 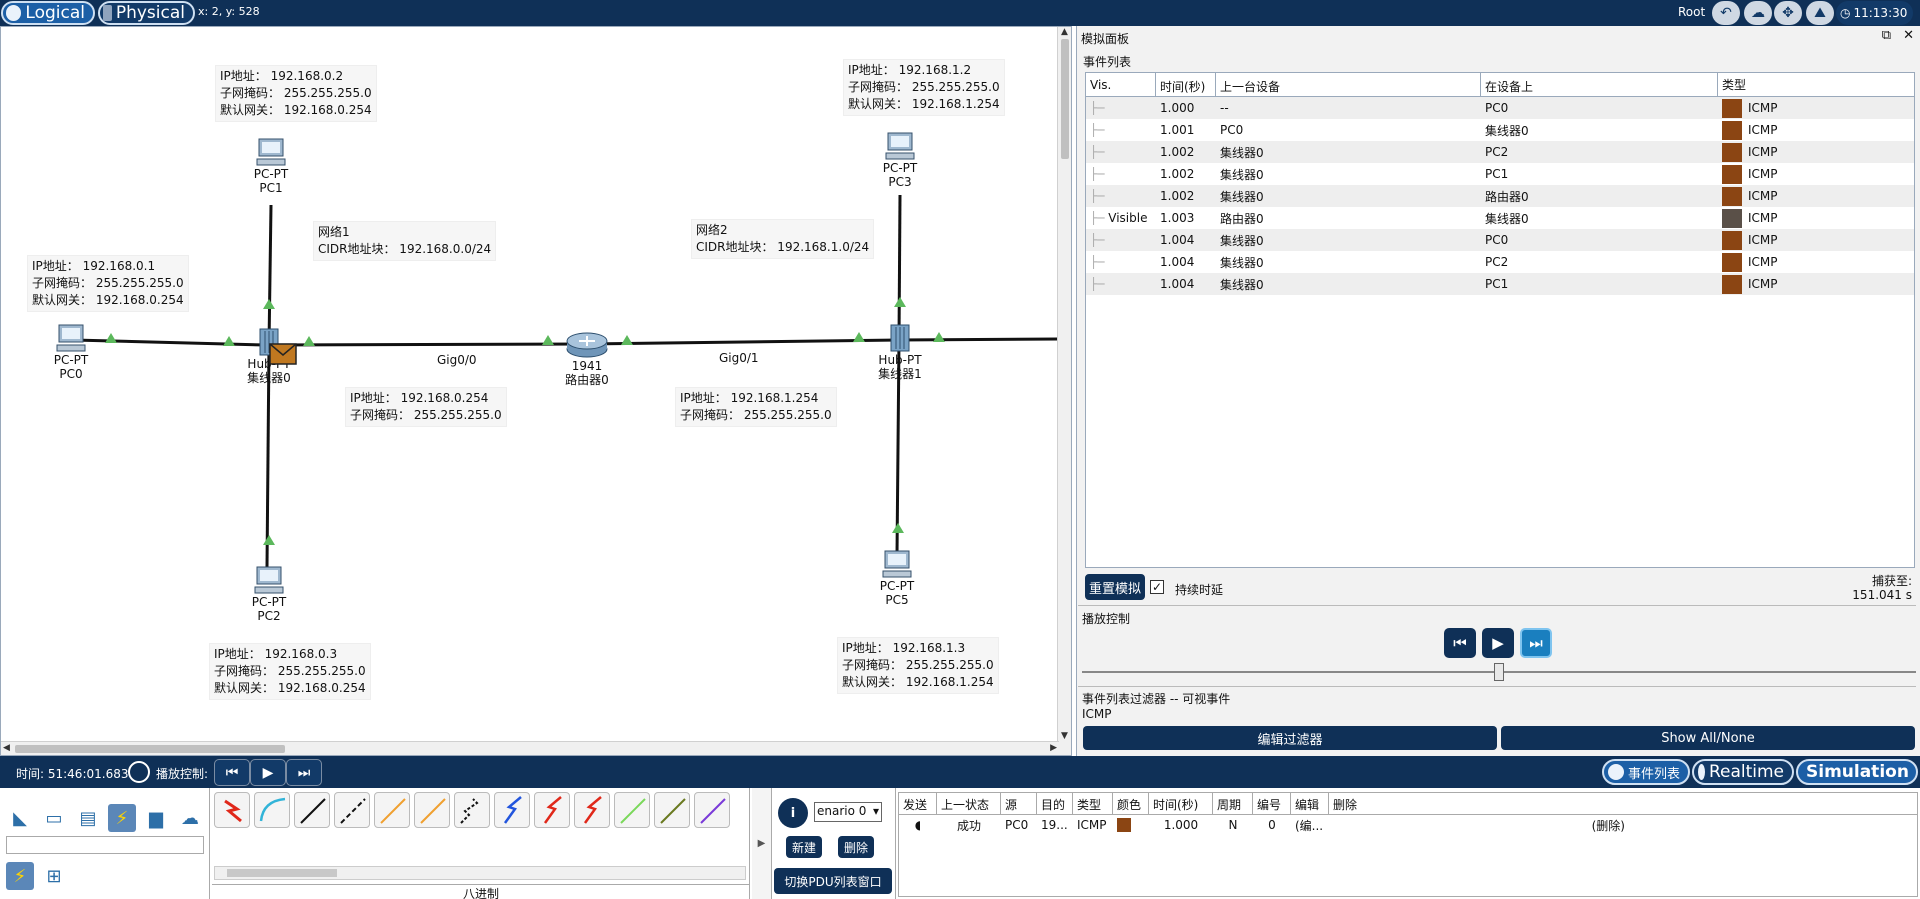 I want to click on scroll-right-icon: ▶, so click(x=1053, y=748).